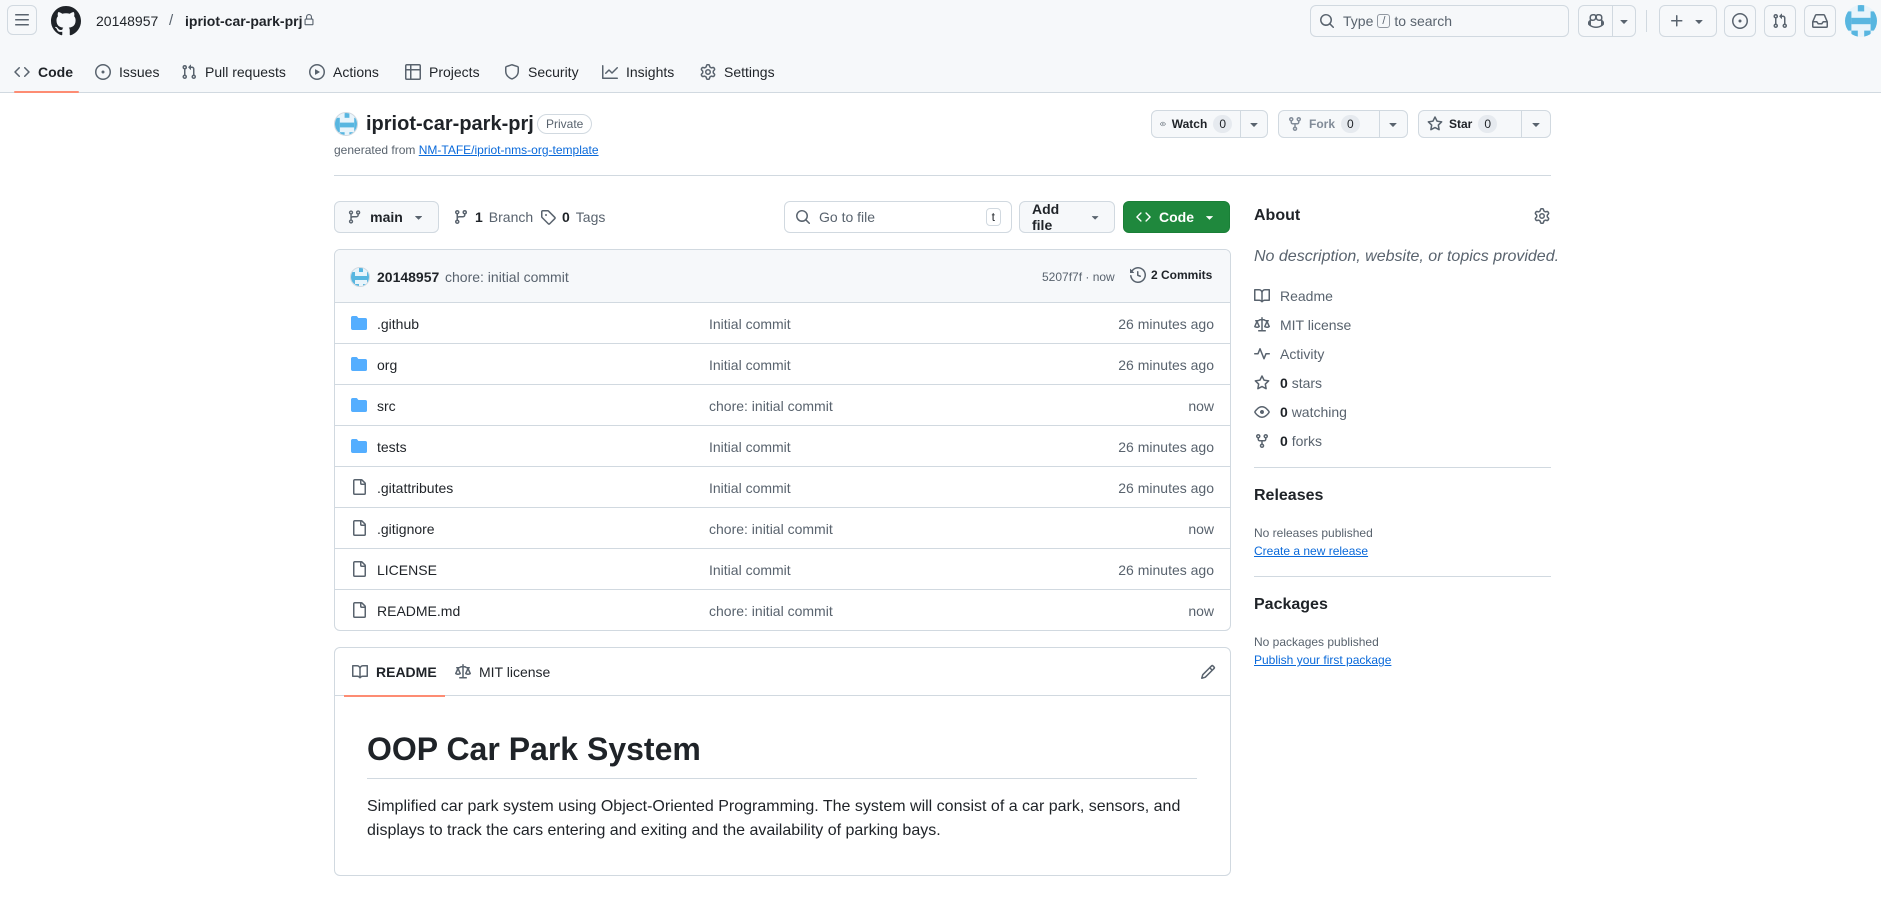 The width and height of the screenshot is (1881, 919). I want to click on branch-selector: main, so click(386, 217).